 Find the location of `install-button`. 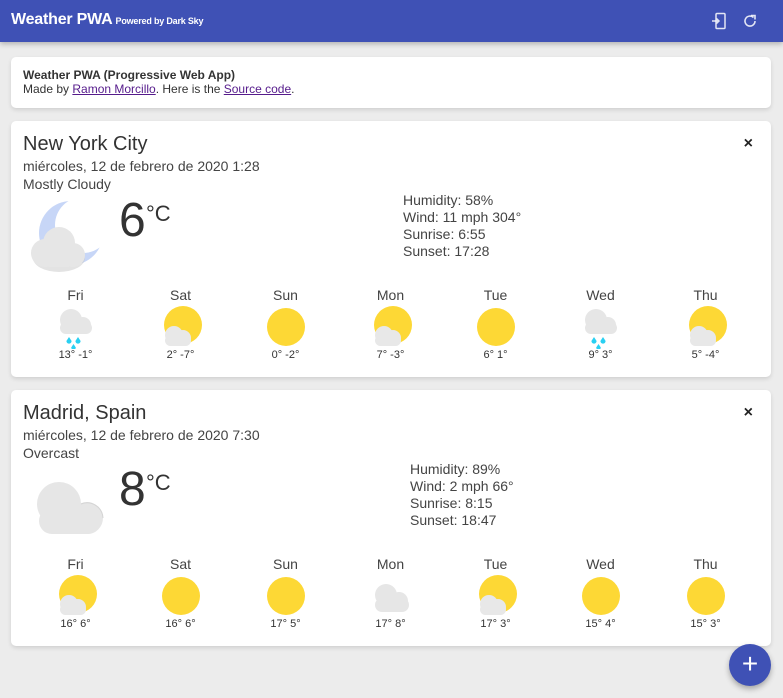

install-button is located at coordinates (720, 21).